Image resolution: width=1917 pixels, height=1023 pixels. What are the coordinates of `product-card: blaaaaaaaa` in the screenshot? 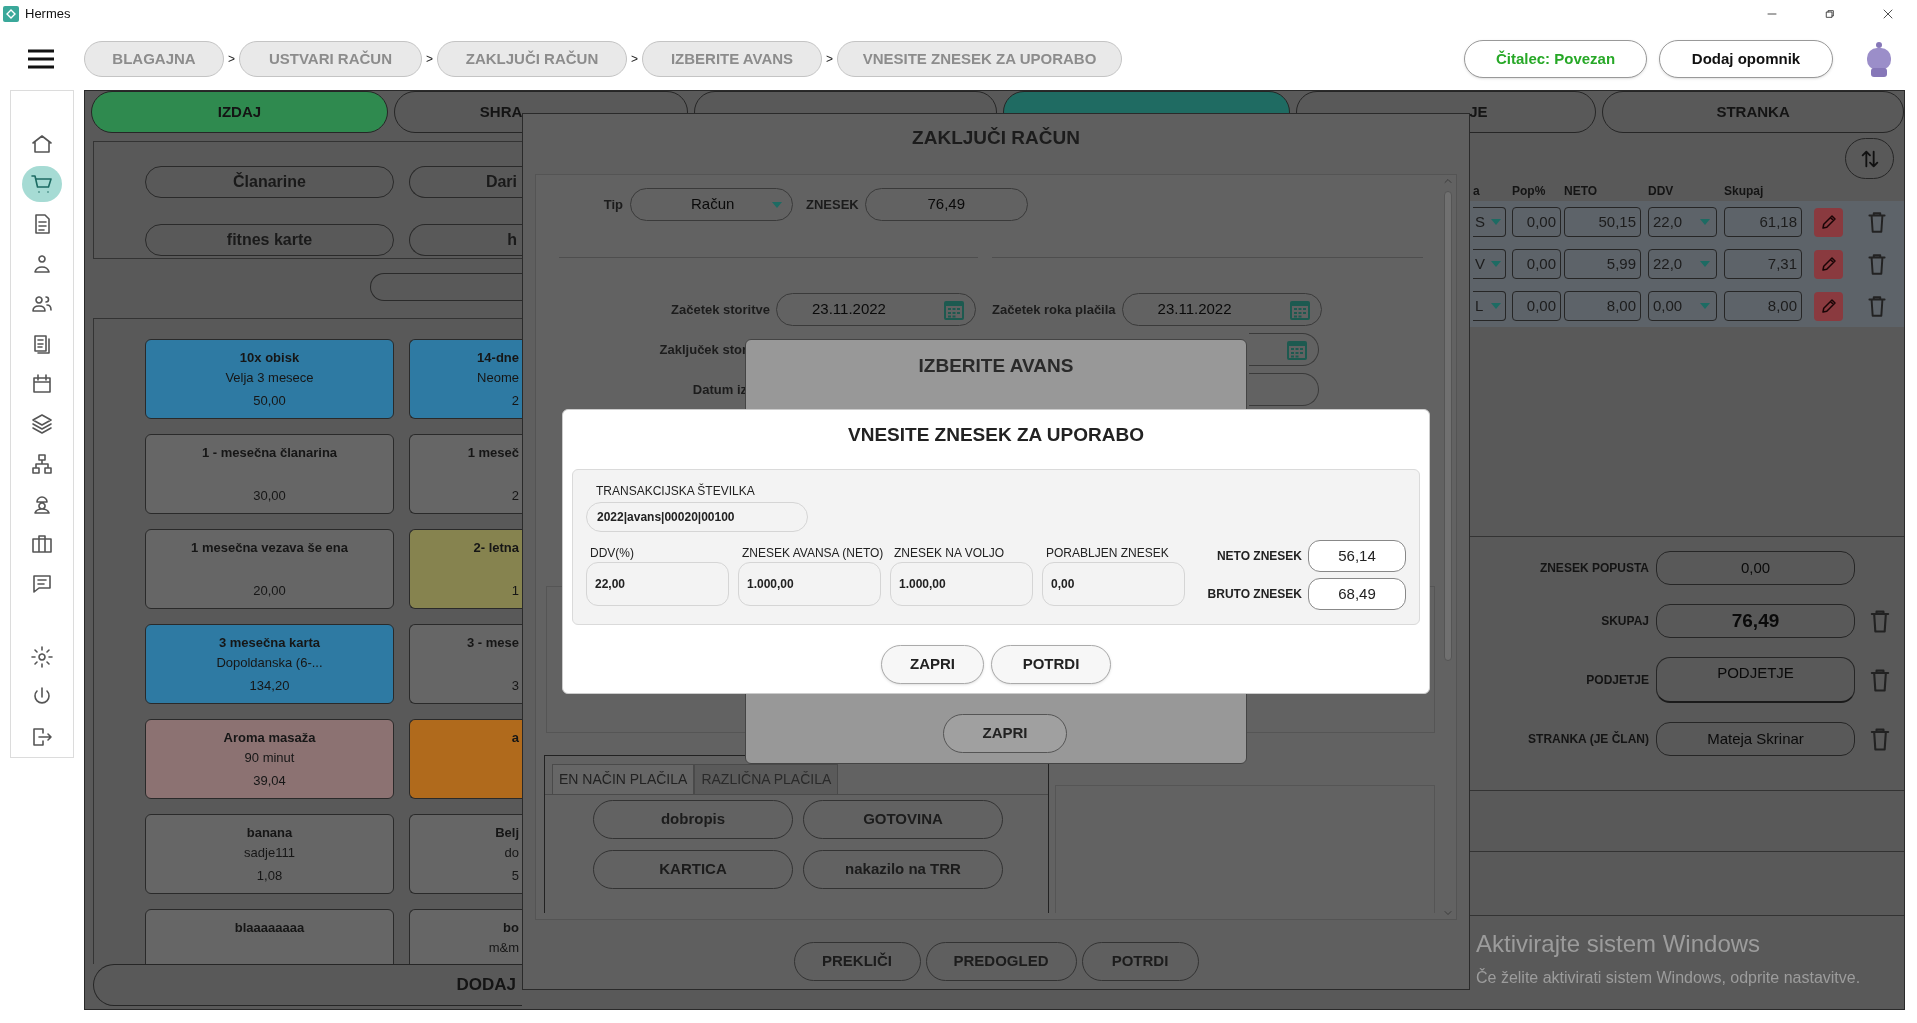 It's located at (269, 936).